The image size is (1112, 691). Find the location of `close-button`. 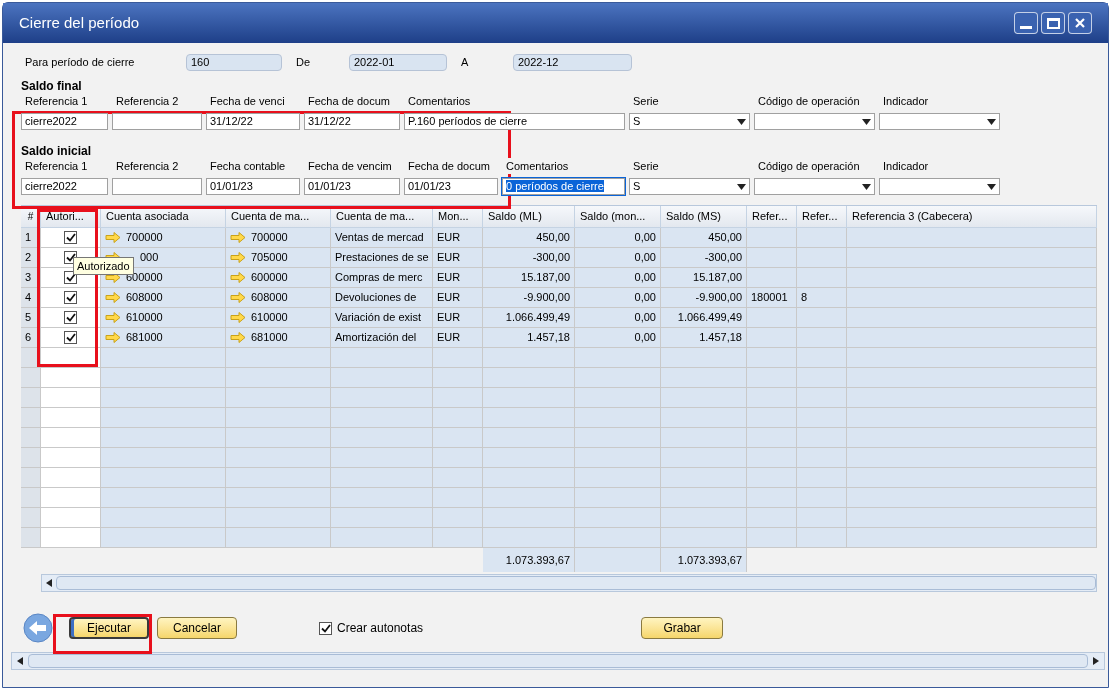

close-button is located at coordinates (1080, 23).